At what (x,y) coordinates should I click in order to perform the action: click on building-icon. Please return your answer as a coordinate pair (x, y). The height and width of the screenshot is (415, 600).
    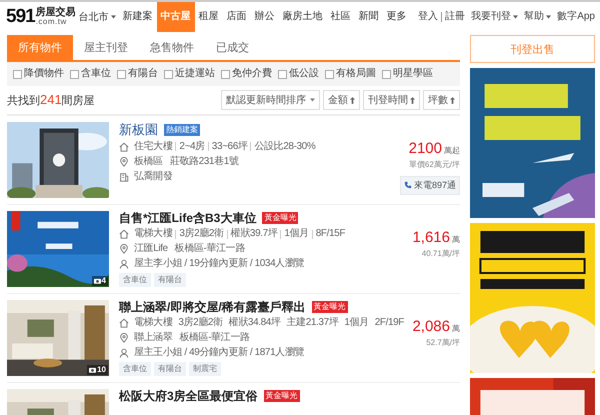
    Looking at the image, I should click on (124, 177).